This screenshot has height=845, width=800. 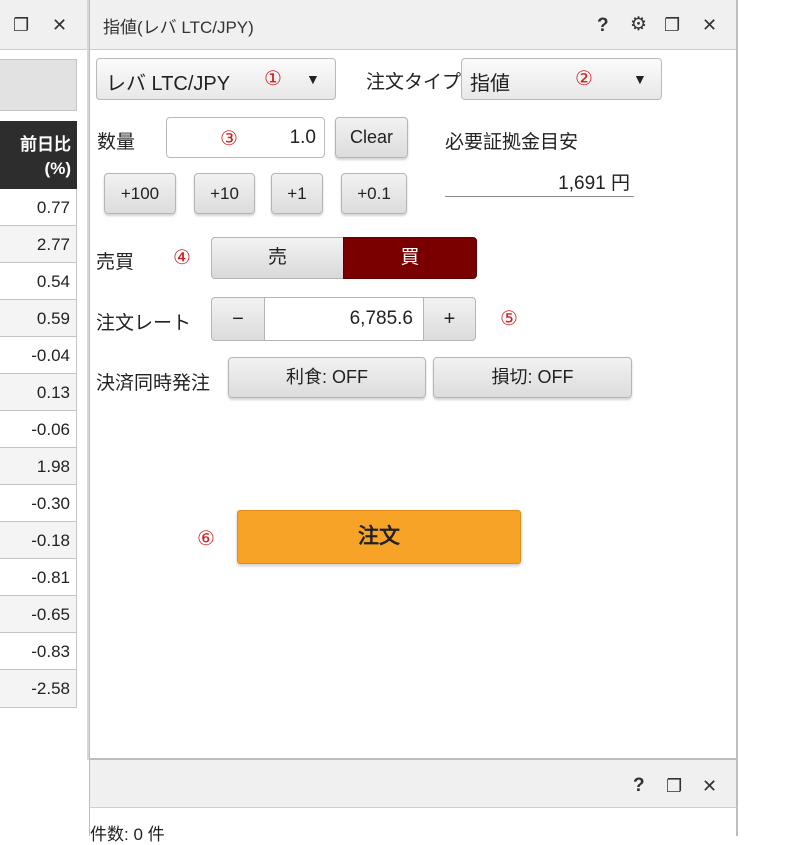 I want to click on stop-loss-button: 損切: OFF, so click(x=532, y=377).